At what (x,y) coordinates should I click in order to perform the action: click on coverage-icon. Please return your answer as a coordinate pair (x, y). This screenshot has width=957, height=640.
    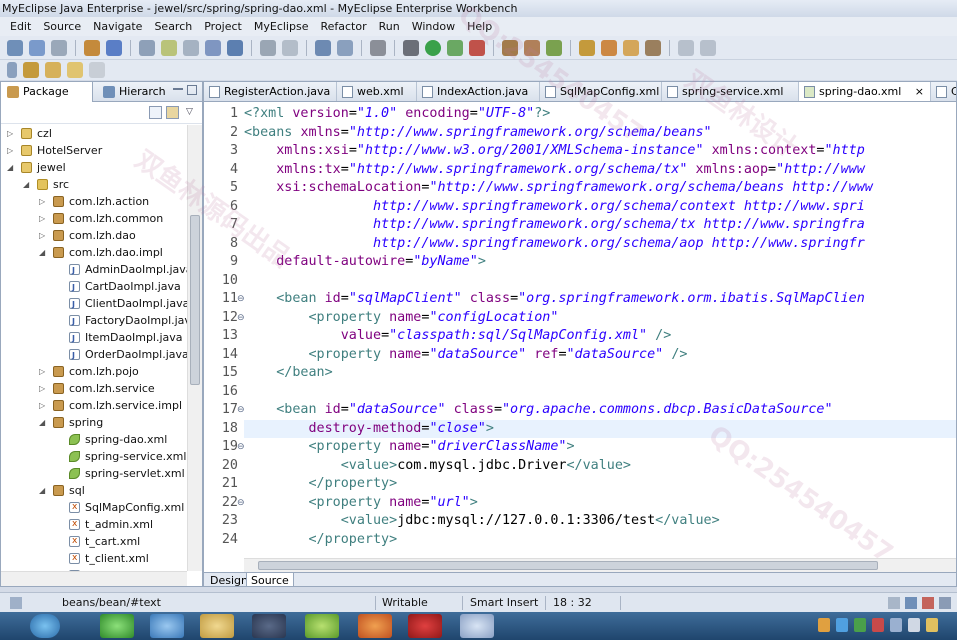
    Looking at the image, I should click on (477, 47).